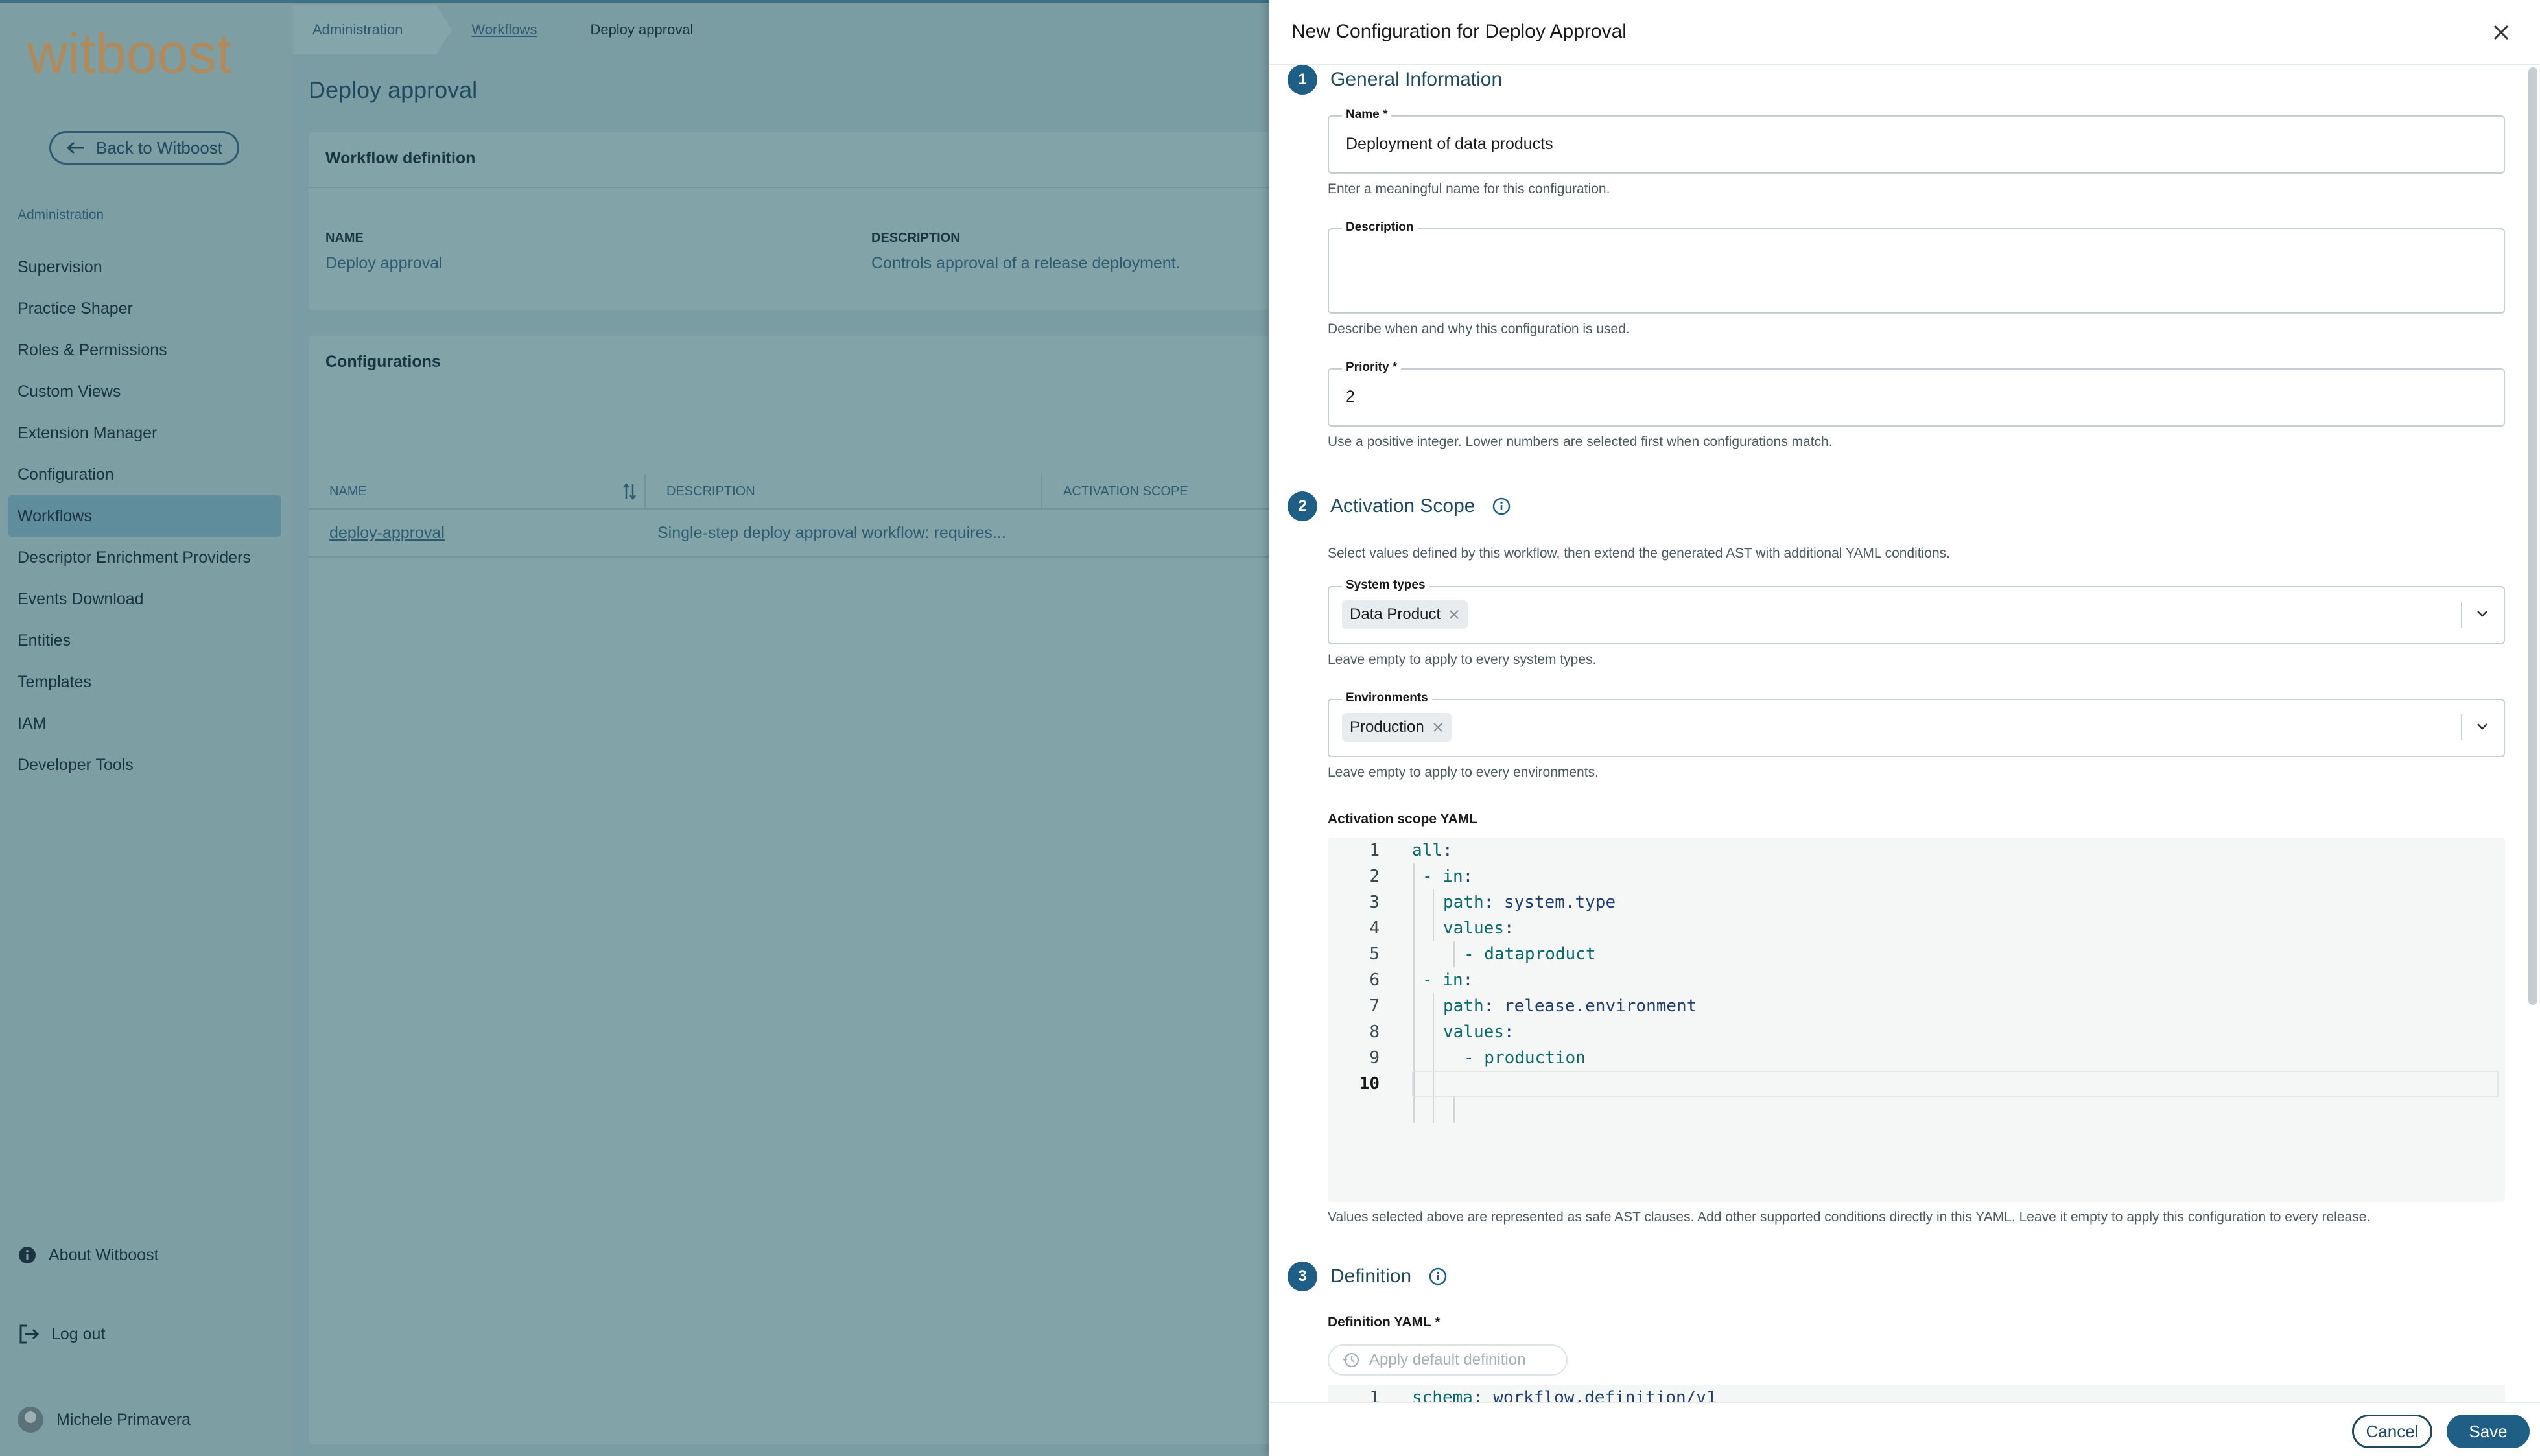  What do you see at coordinates (144, 475) in the screenshot?
I see `sidebar-item-configuration: Configuration` at bounding box center [144, 475].